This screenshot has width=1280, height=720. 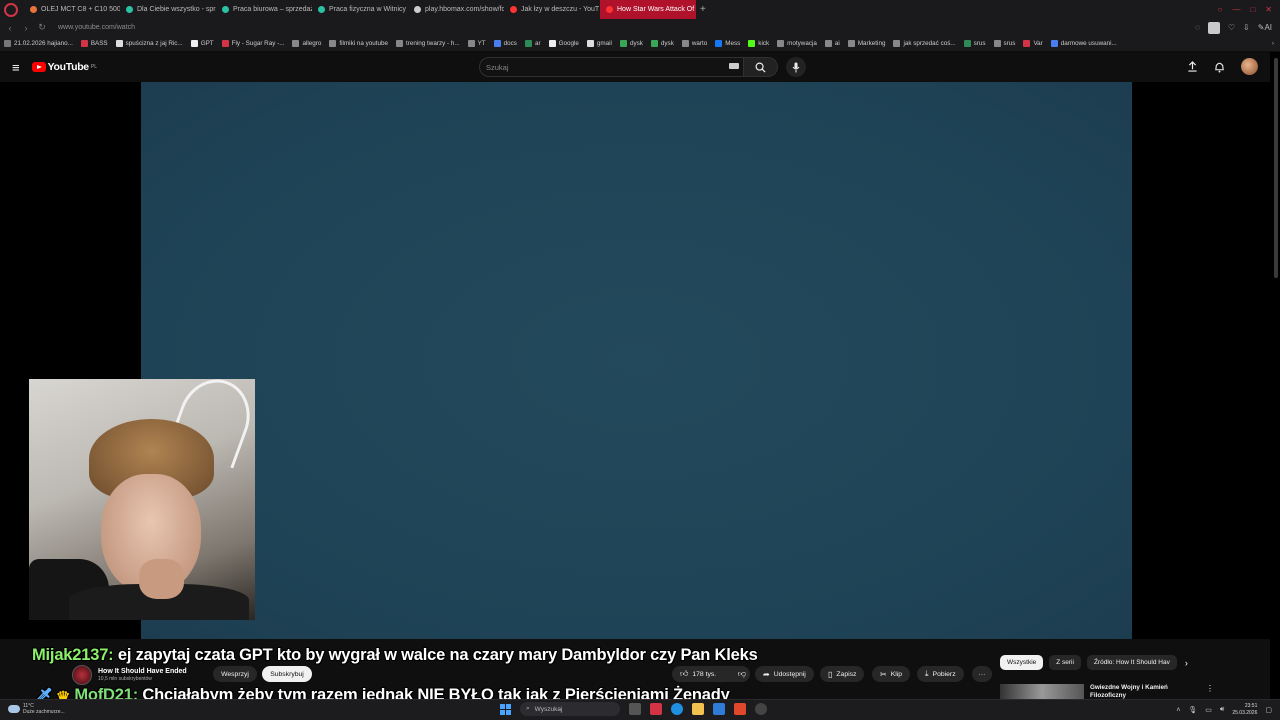 I want to click on forward-icon: ›, so click(x=26, y=28).